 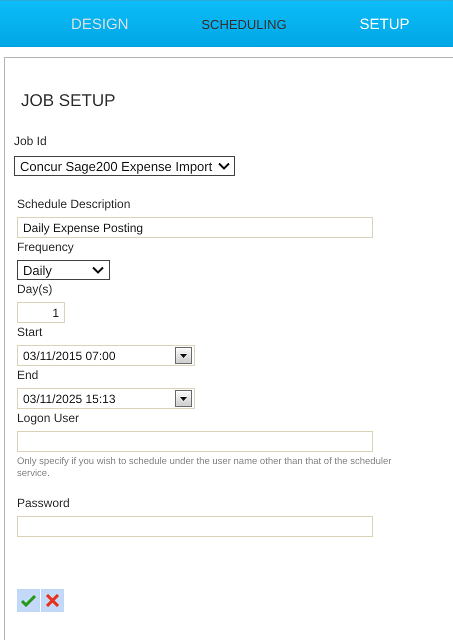 What do you see at coordinates (74, 204) in the screenshot?
I see `field-label: Schedule Description` at bounding box center [74, 204].